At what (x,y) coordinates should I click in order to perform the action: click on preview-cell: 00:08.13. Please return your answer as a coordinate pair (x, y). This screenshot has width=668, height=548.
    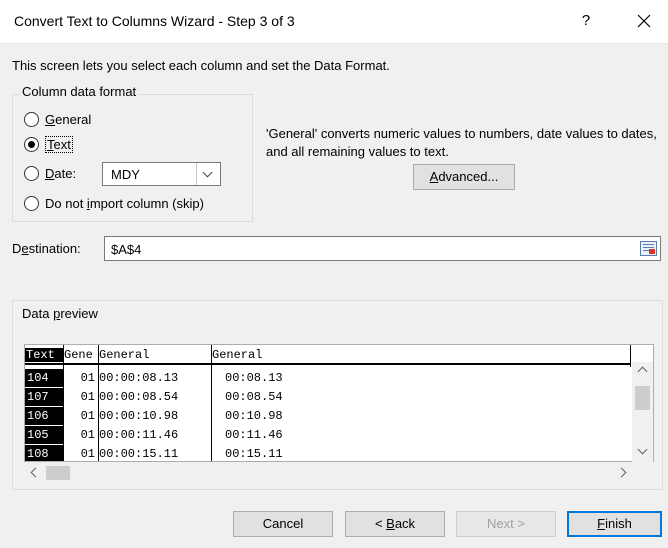
    Looking at the image, I should click on (254, 378).